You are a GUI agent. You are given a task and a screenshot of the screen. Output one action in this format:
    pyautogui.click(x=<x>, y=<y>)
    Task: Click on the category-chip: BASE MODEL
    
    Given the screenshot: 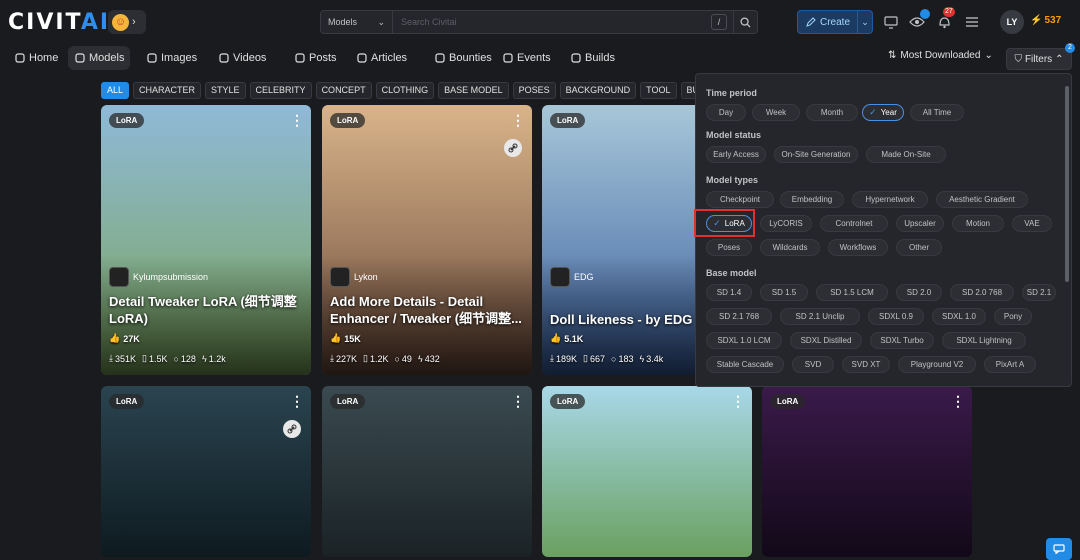 What is the action you would take?
    pyautogui.click(x=473, y=90)
    